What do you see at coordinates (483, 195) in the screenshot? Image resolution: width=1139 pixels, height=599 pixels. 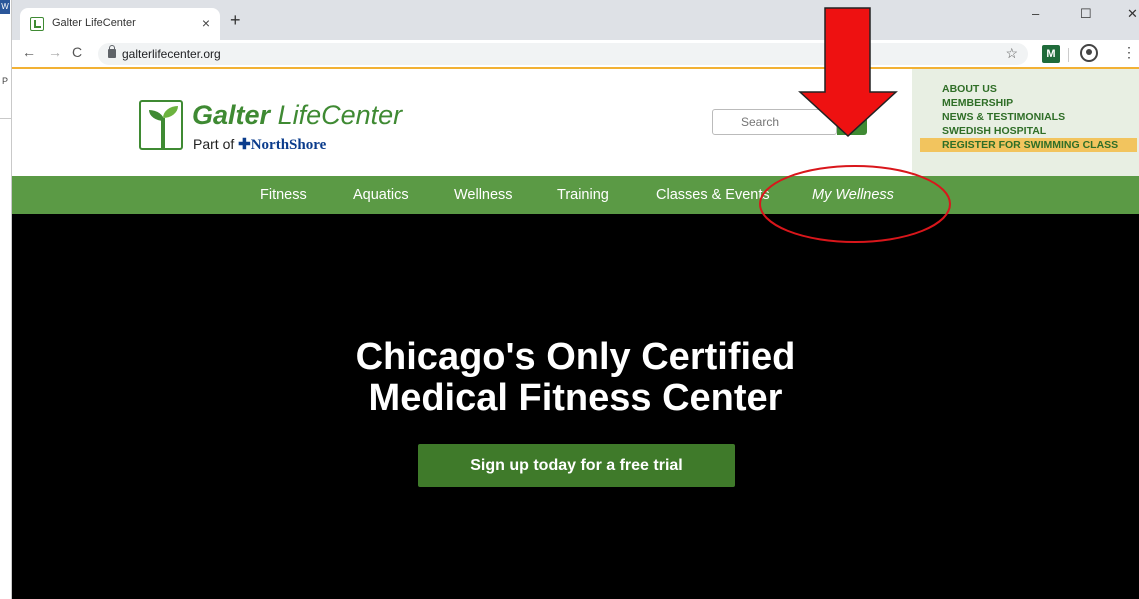 I see `nav-wellness: Wellness` at bounding box center [483, 195].